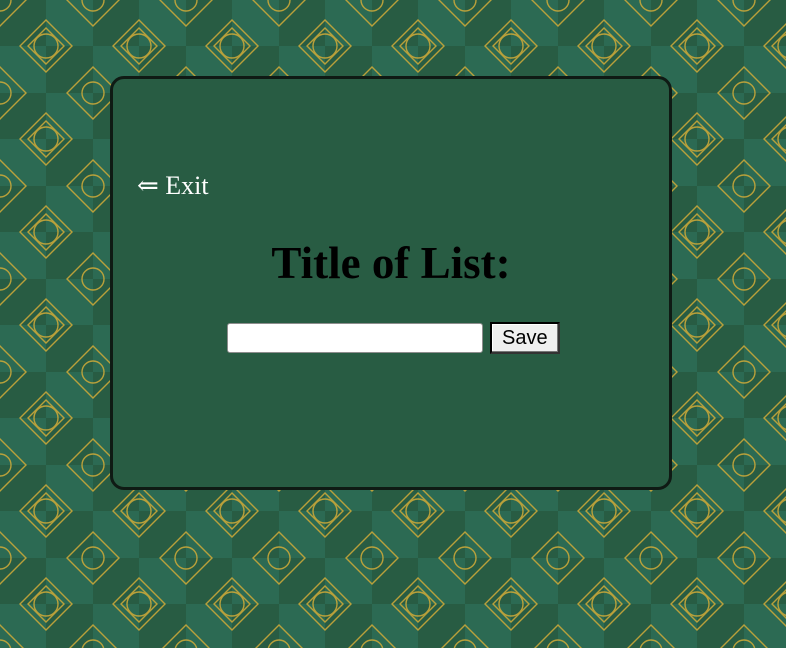  I want to click on save-button: Save, so click(525, 338).